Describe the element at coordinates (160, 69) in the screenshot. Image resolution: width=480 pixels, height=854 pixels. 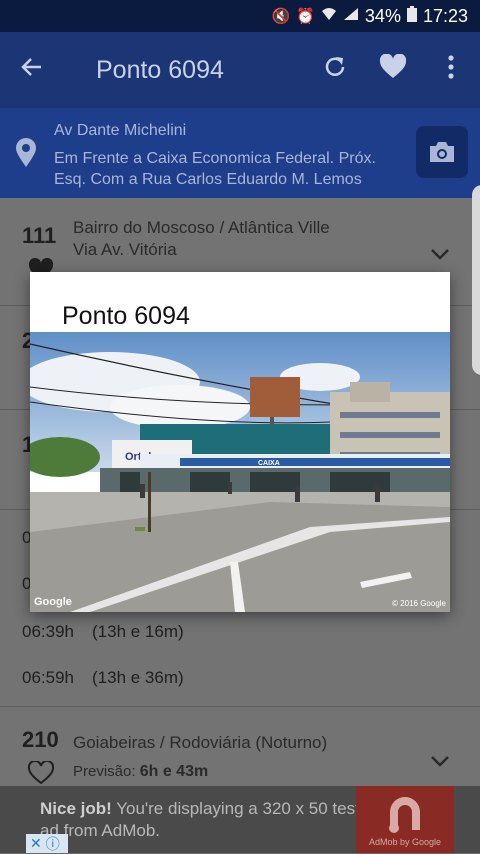
I see `page-title: Ponto 6094` at that location.